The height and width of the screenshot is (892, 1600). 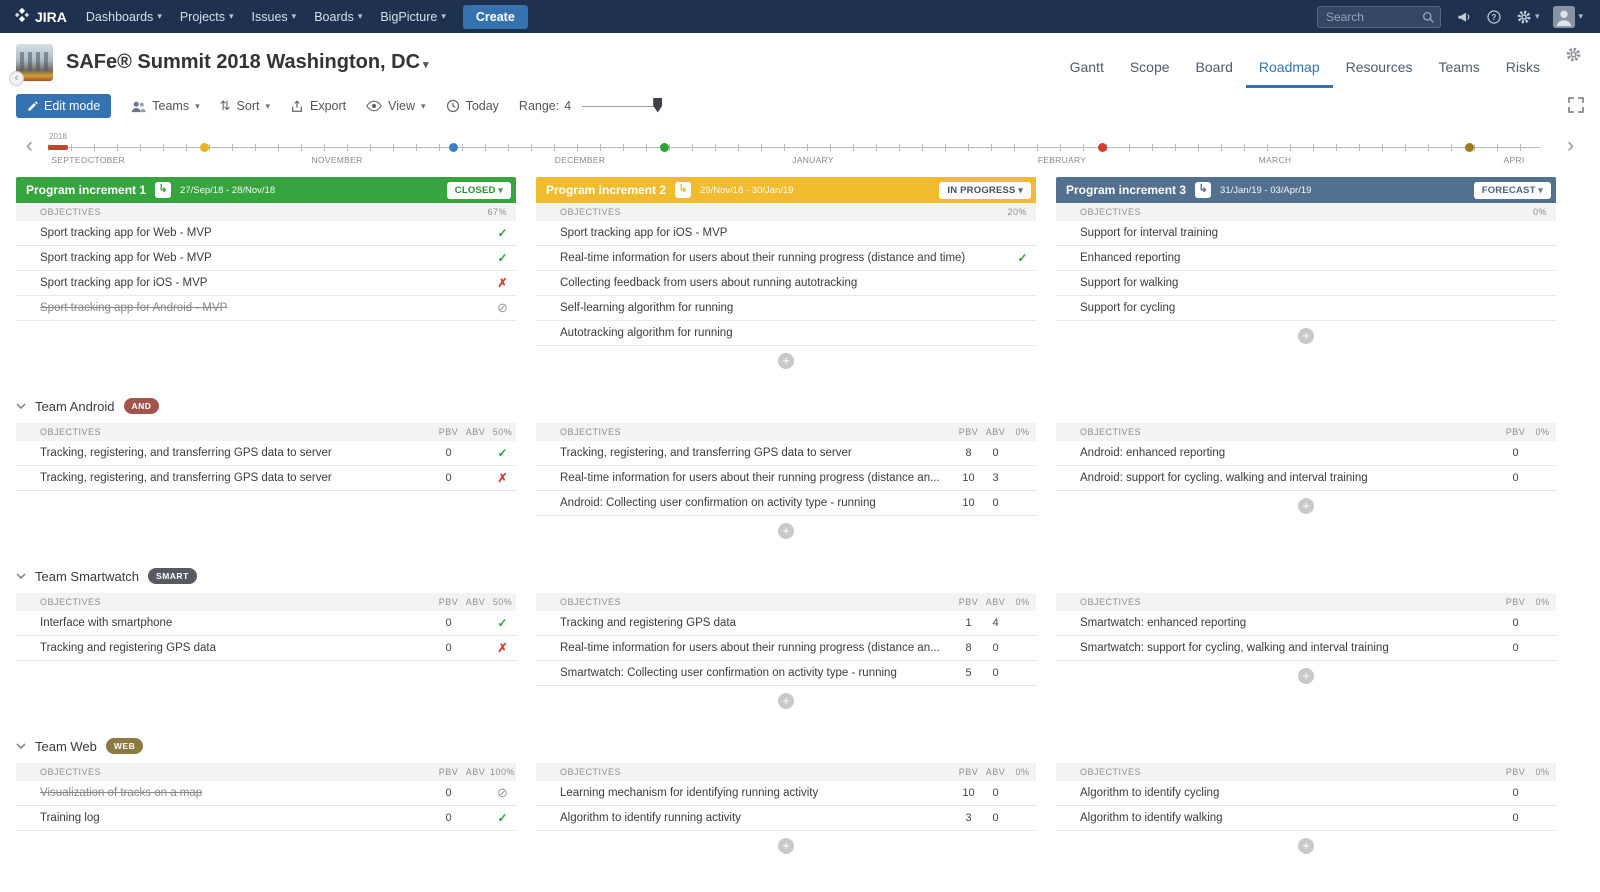 What do you see at coordinates (247, 62) in the screenshot?
I see `page-title: SAFe® Summit 2018 Washington, DC ▾` at bounding box center [247, 62].